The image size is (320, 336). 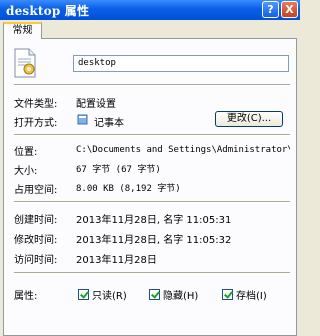 What do you see at coordinates (109, 296) in the screenshot?
I see `readonly-label: 只读(R)` at bounding box center [109, 296].